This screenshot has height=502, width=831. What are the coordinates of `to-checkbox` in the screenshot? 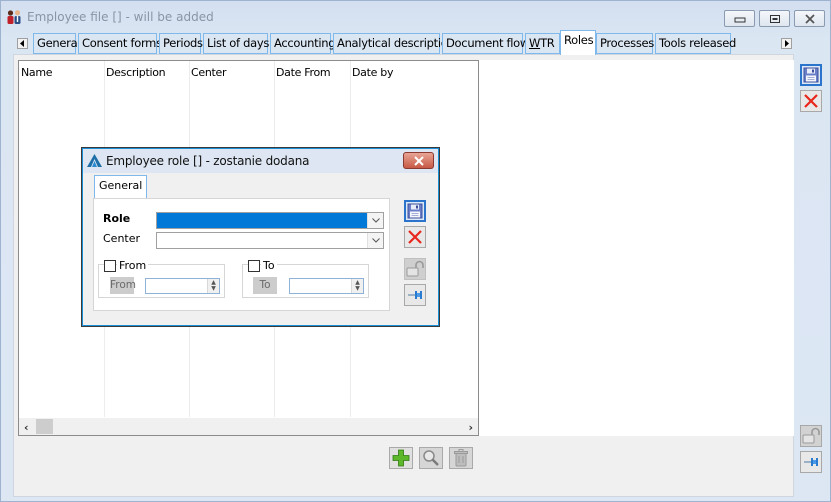 It's located at (254, 266).